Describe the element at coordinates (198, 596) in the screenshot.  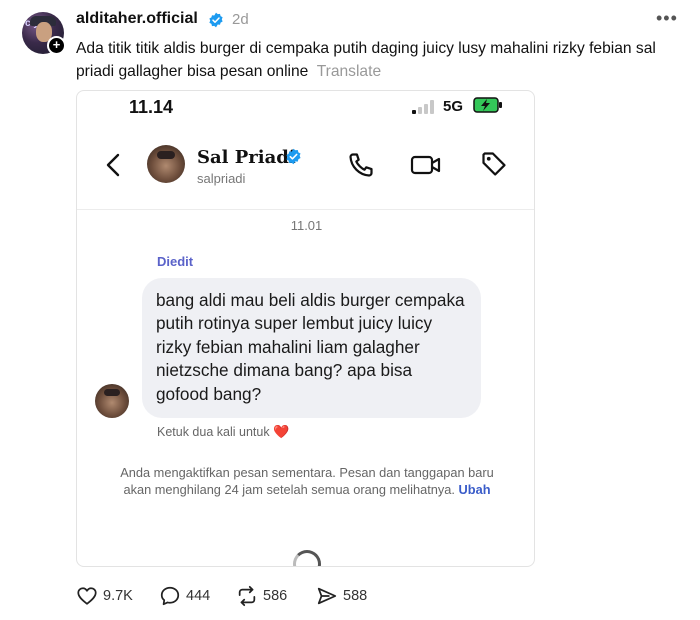
I see `comment-count: 444` at that location.